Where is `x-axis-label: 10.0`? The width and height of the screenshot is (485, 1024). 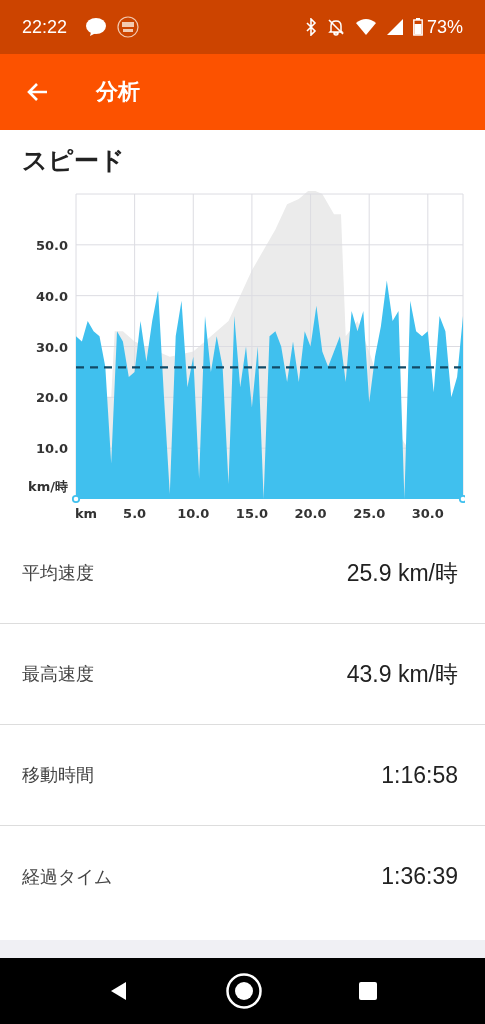 x-axis-label: 10.0 is located at coordinates (193, 513).